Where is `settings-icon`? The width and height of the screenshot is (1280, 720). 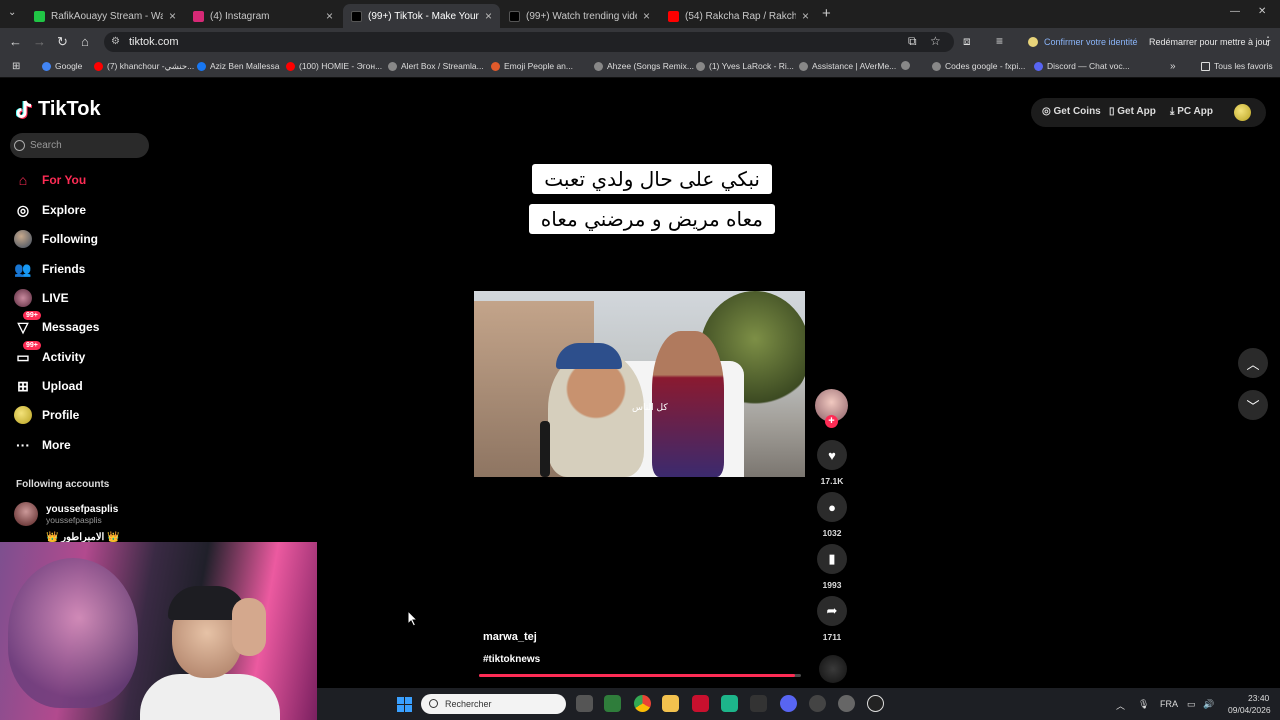 settings-icon is located at coordinates (846, 703).